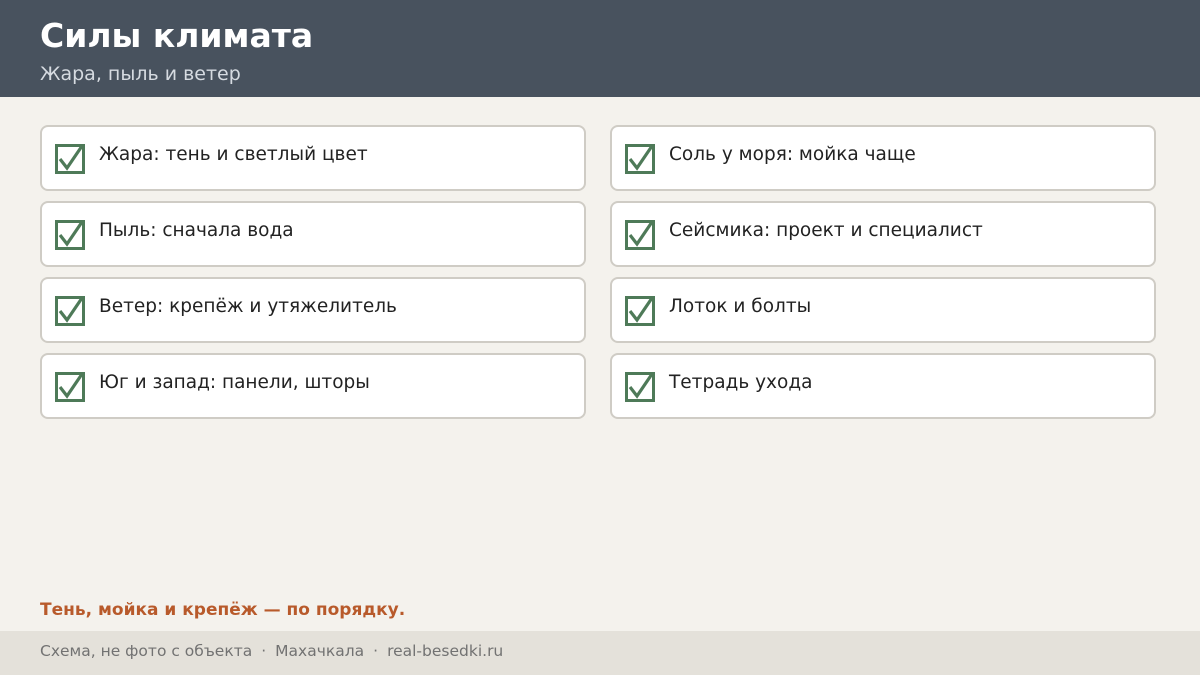 This screenshot has width=1200, height=675. What do you see at coordinates (196, 230) in the screenshot?
I see `checklist-item-label: Пыль: сначала вода` at bounding box center [196, 230].